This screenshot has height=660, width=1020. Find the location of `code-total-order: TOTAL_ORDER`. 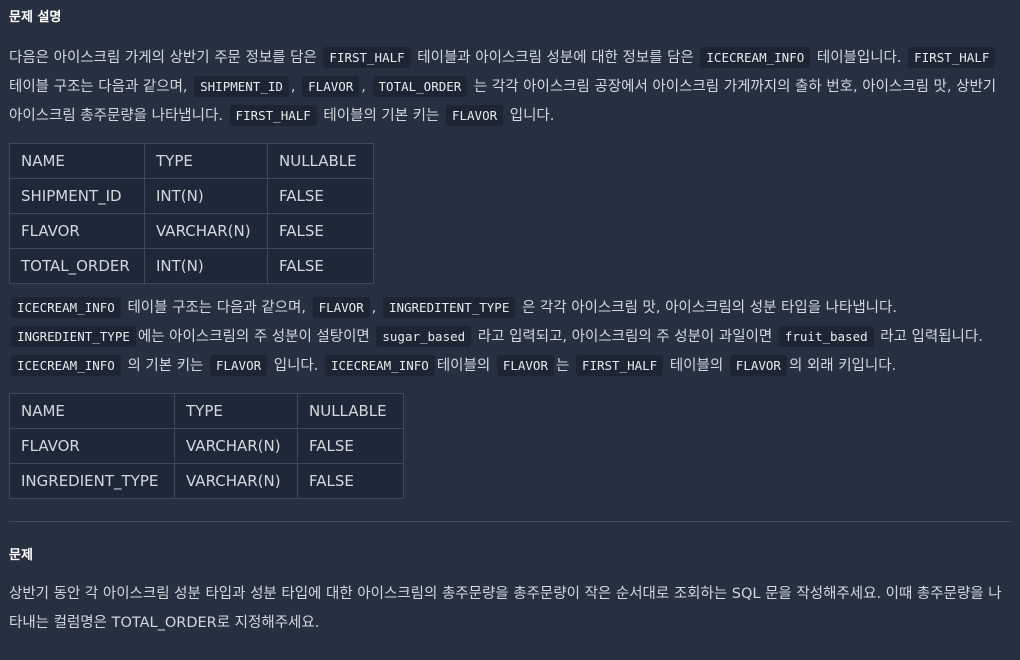

code-total-order: TOTAL_ORDER is located at coordinates (420, 86).